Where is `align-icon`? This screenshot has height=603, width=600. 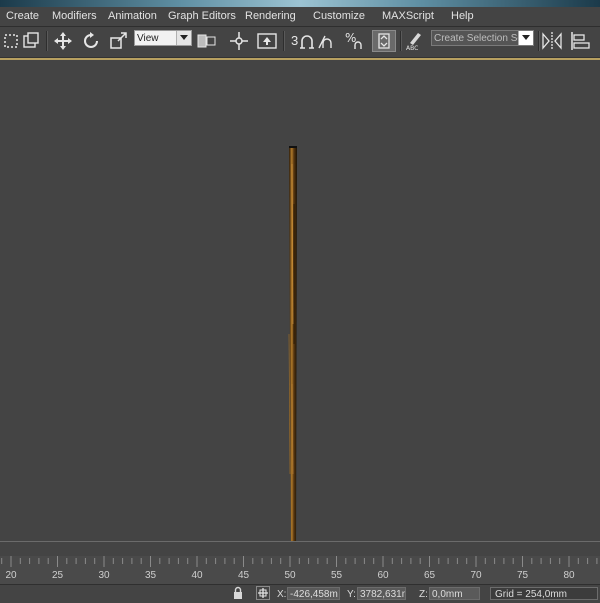
align-icon is located at coordinates (580, 41).